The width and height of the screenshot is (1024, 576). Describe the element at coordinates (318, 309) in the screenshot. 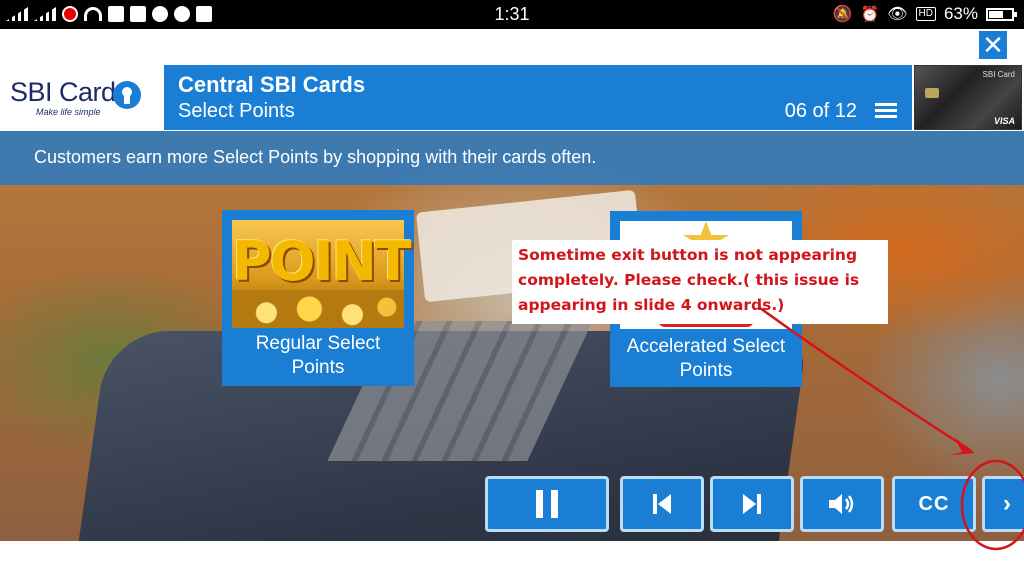

I see `gold-coins-icon` at that location.